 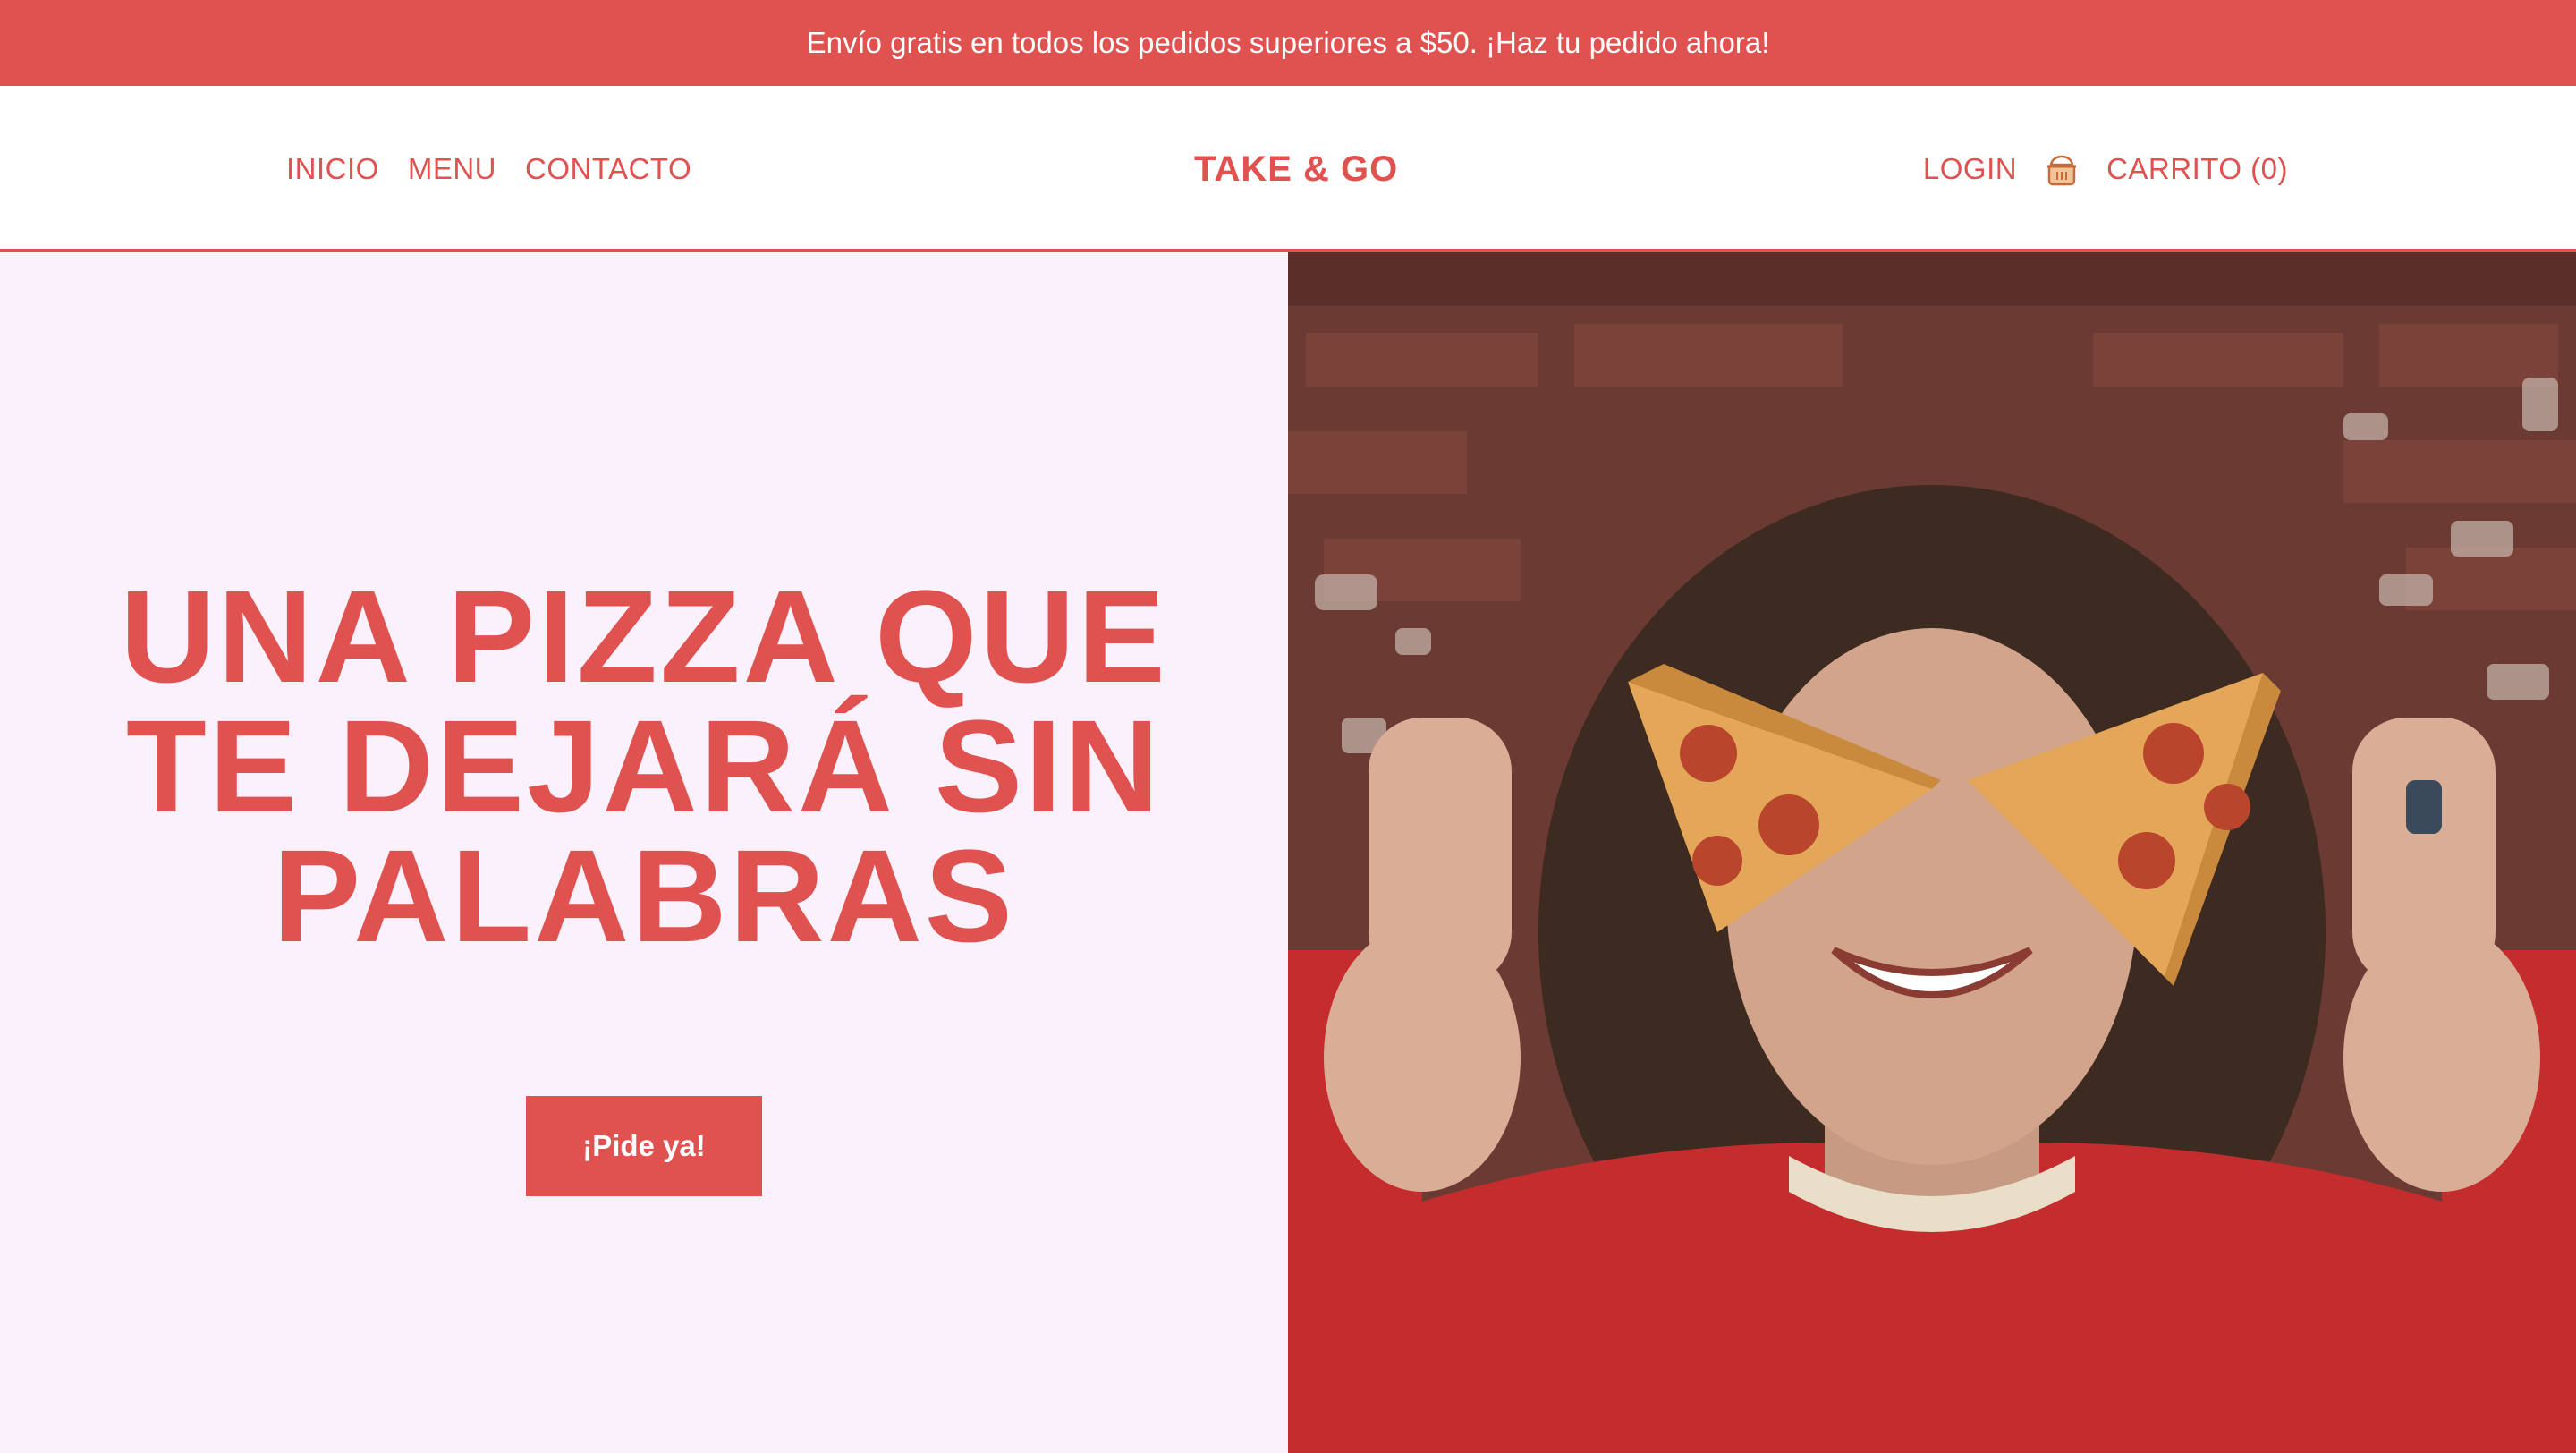 I want to click on login-link: LOGIN, so click(x=1970, y=169).